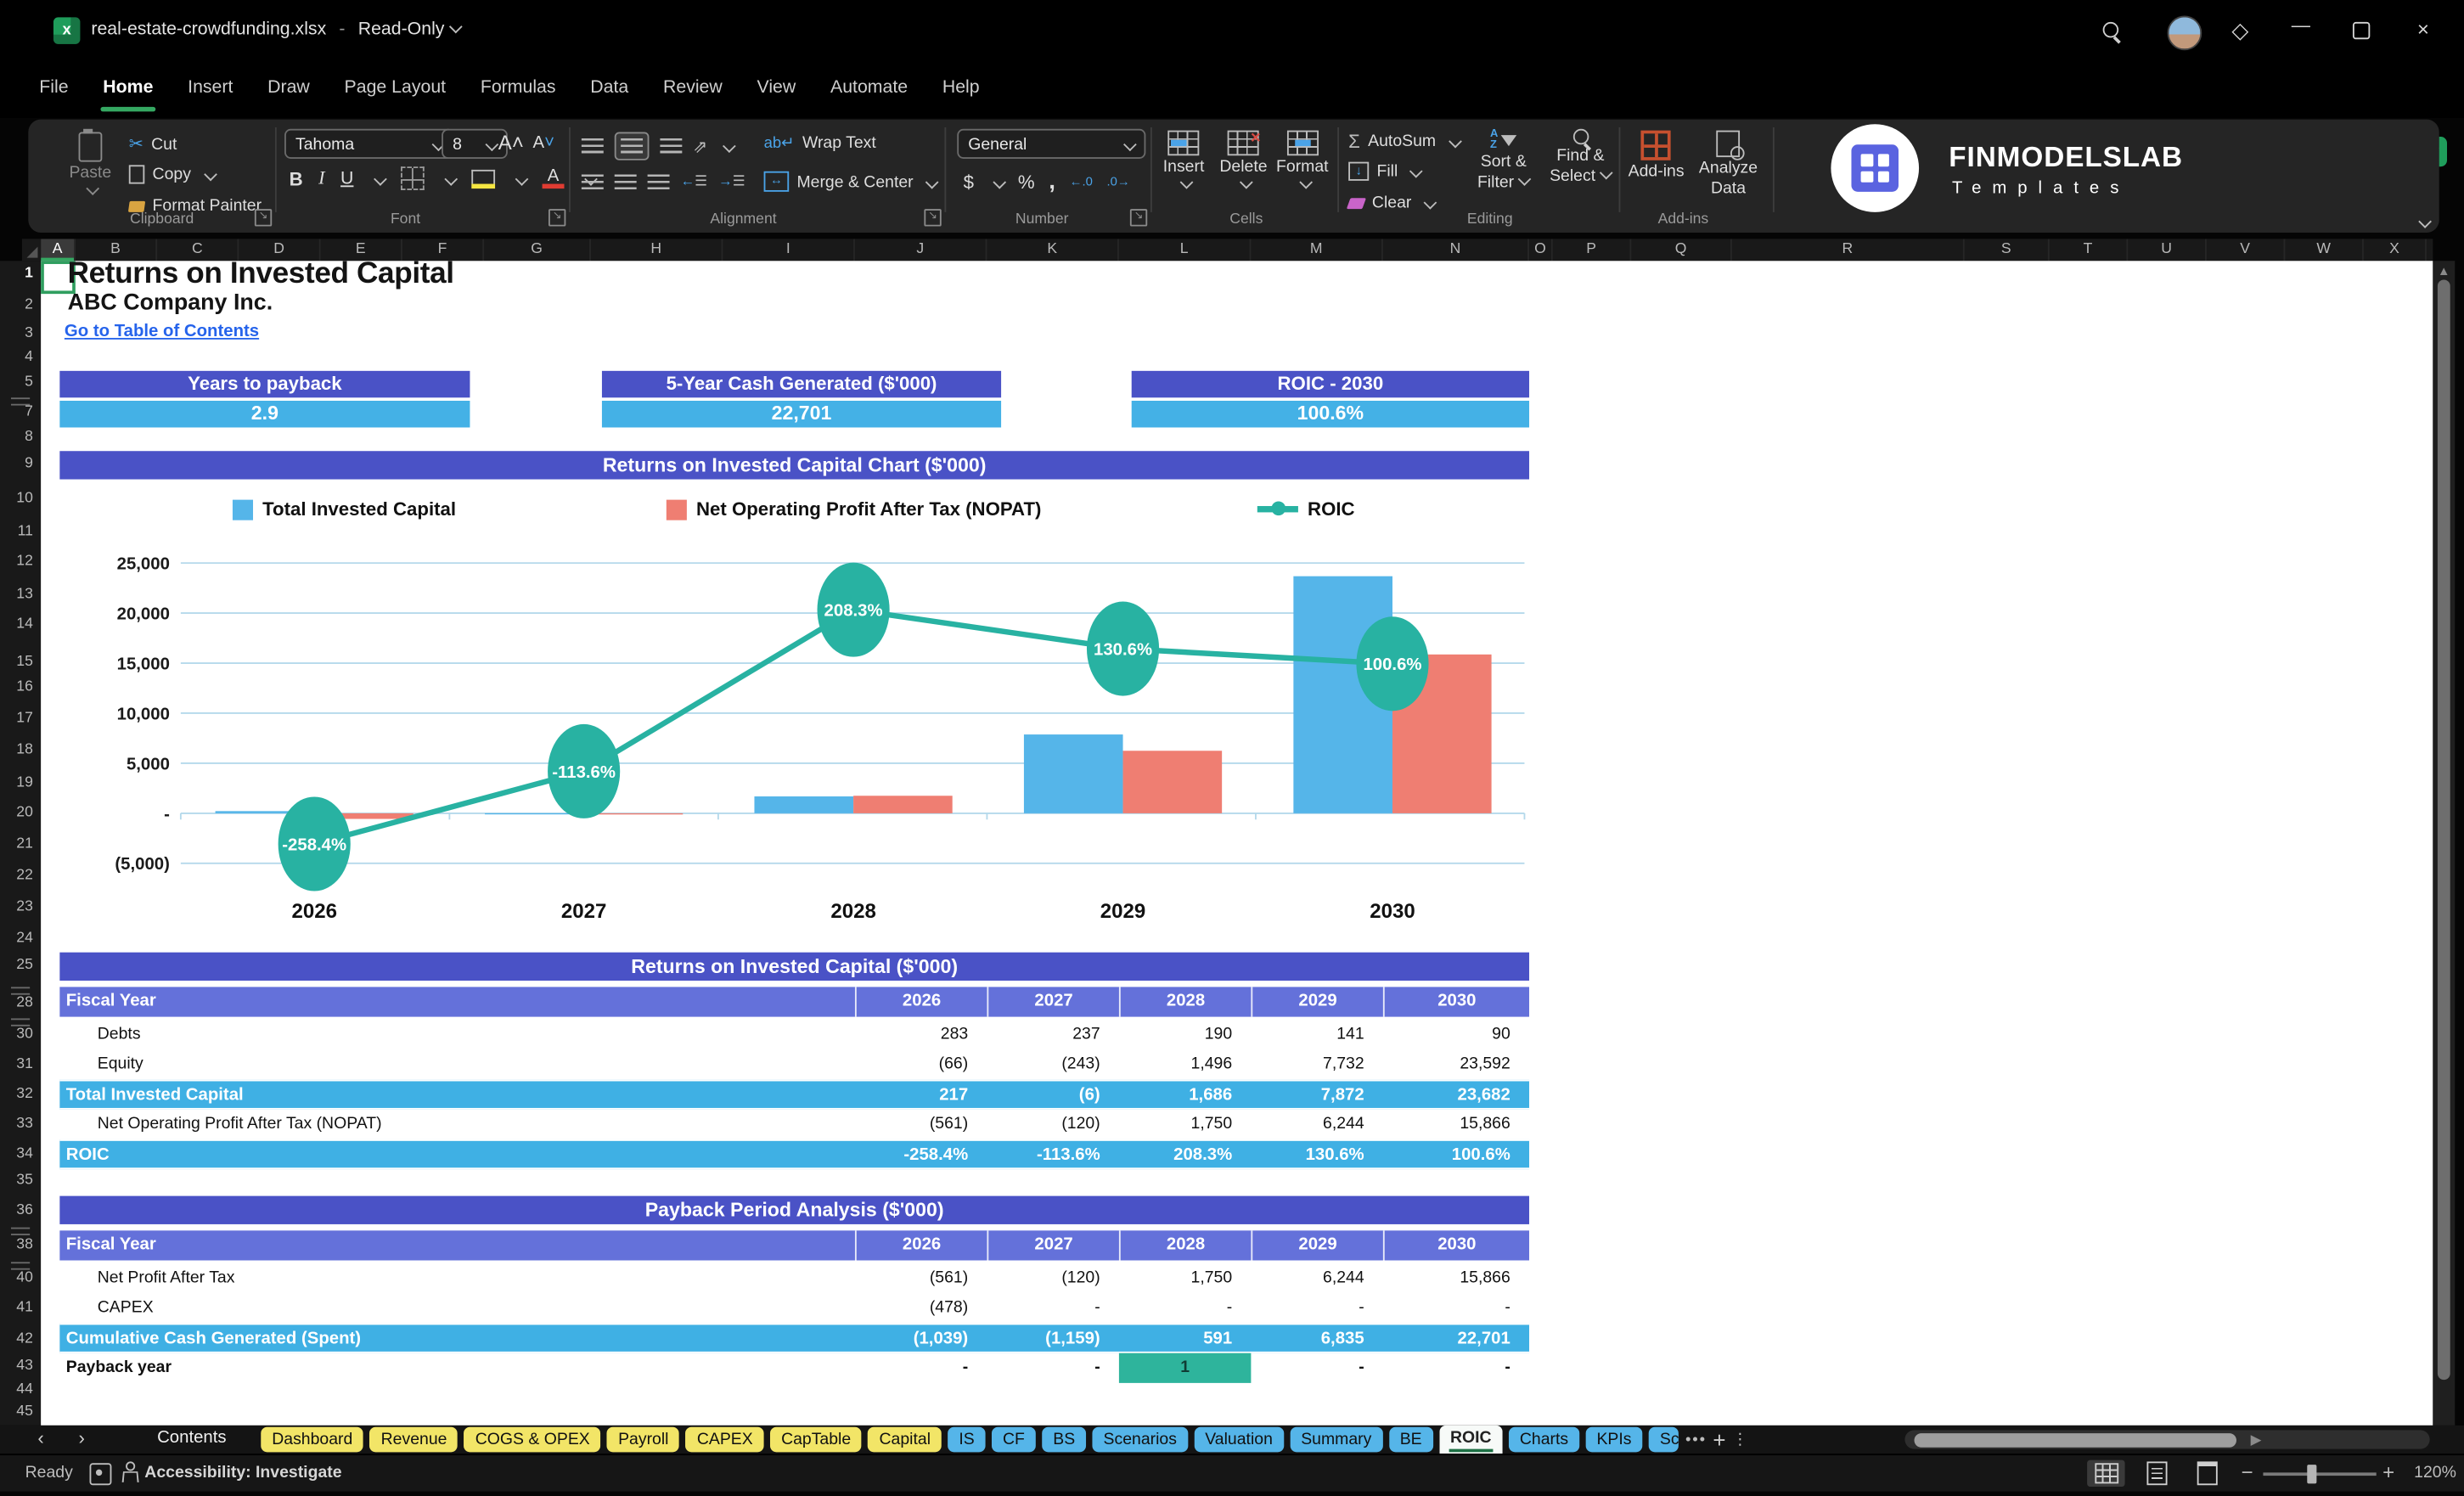 This screenshot has height=1496, width=2464. Describe the element at coordinates (413, 1439) in the screenshot. I see `sheet-tab-revenue: Revenue` at that location.